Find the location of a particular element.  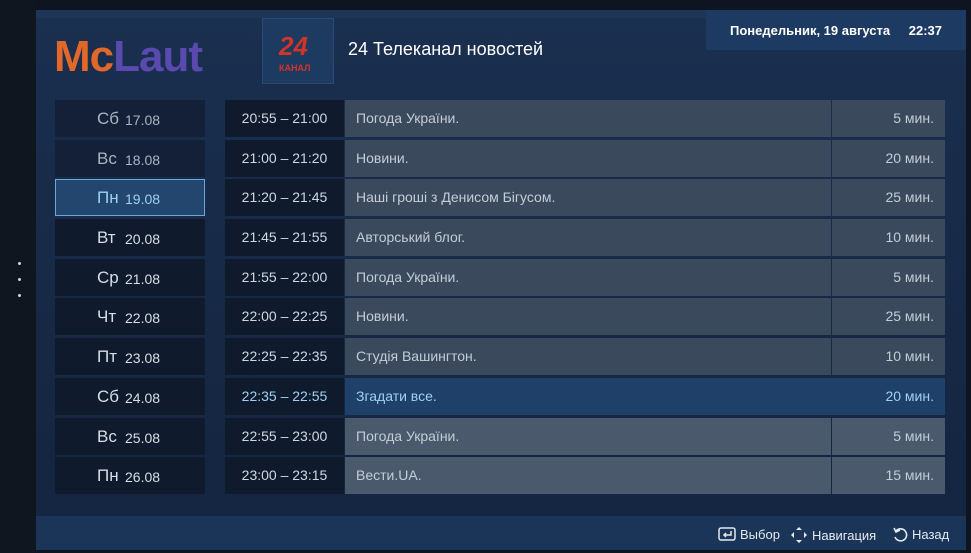

day-item: Пн 19.08 is located at coordinates (130, 198).